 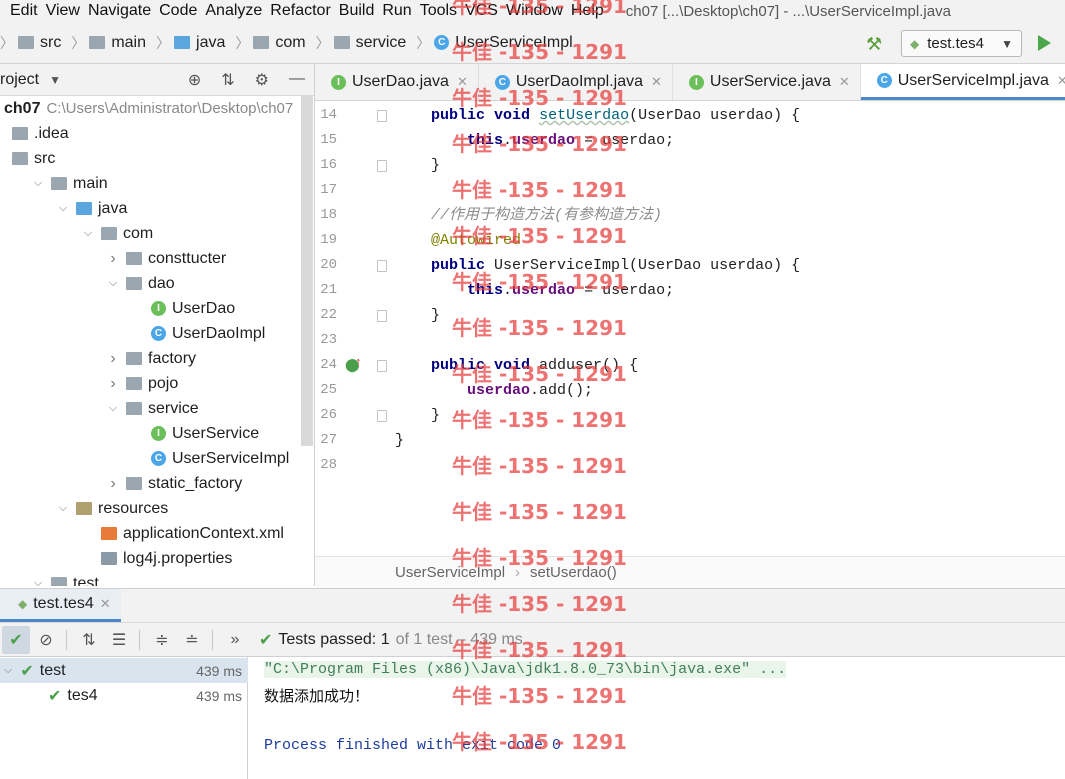 I want to click on resources-folder-icon, so click(x=84, y=508).